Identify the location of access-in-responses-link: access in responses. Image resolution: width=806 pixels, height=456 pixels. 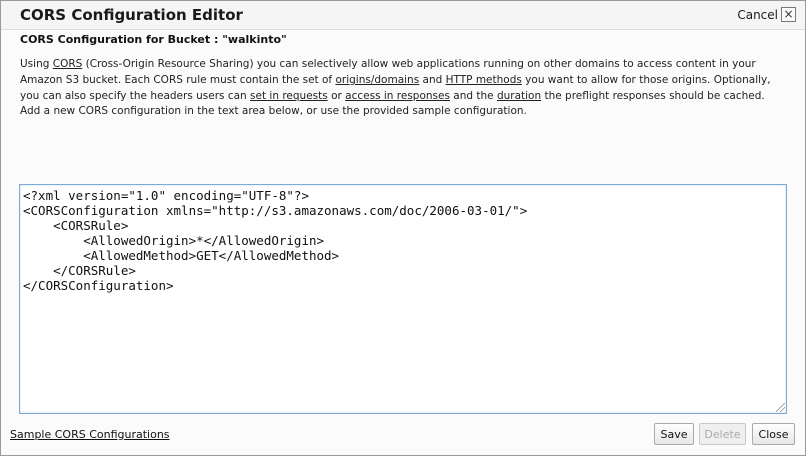
(397, 96).